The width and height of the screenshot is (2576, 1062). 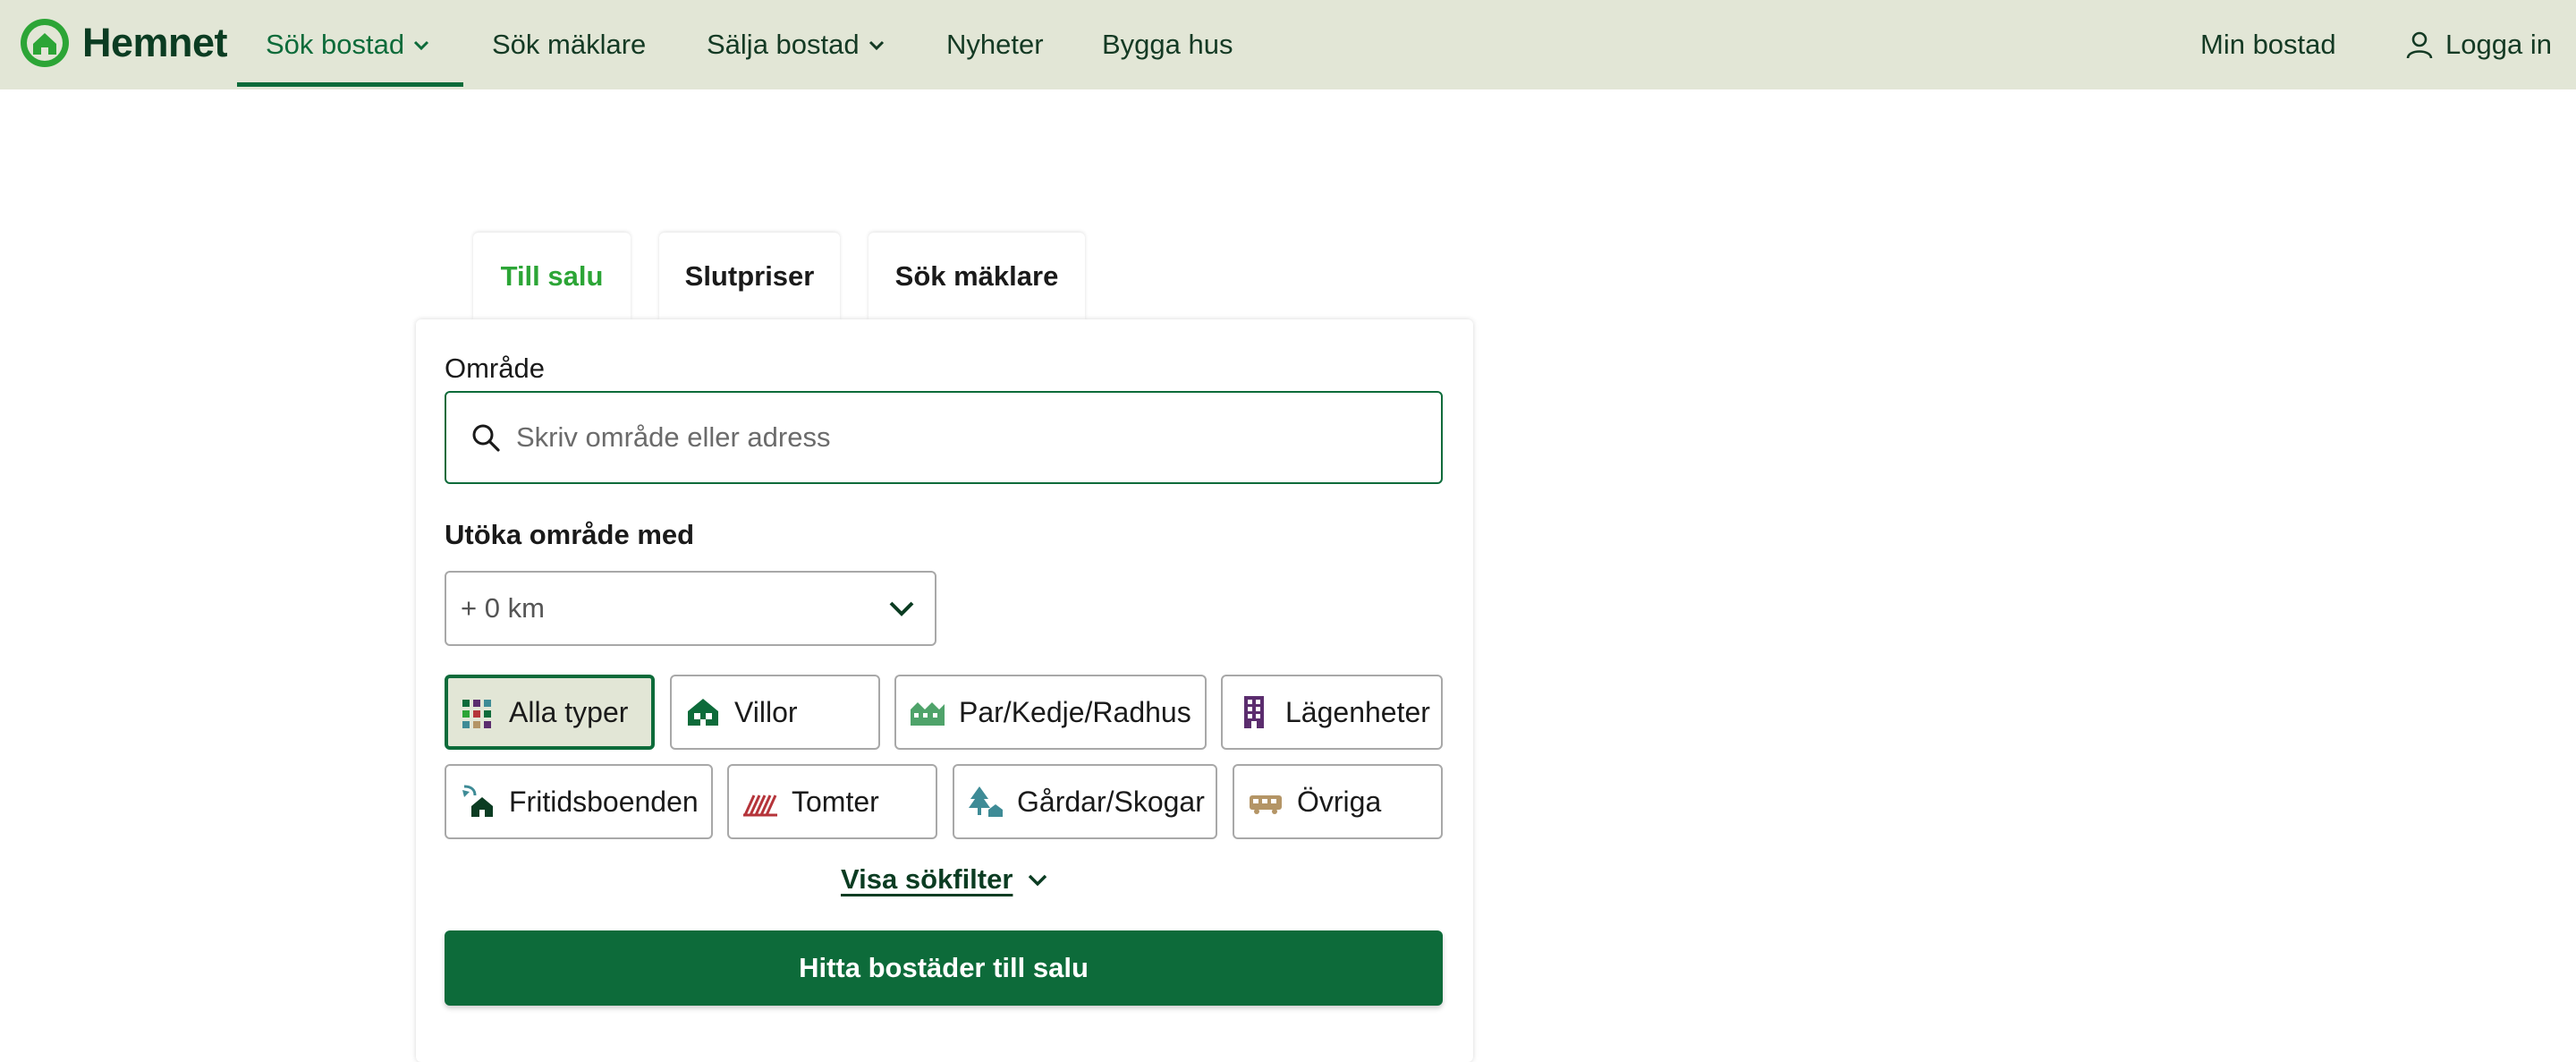 I want to click on nav-sok-maklare-label: Sök mäklare, so click(x=569, y=44).